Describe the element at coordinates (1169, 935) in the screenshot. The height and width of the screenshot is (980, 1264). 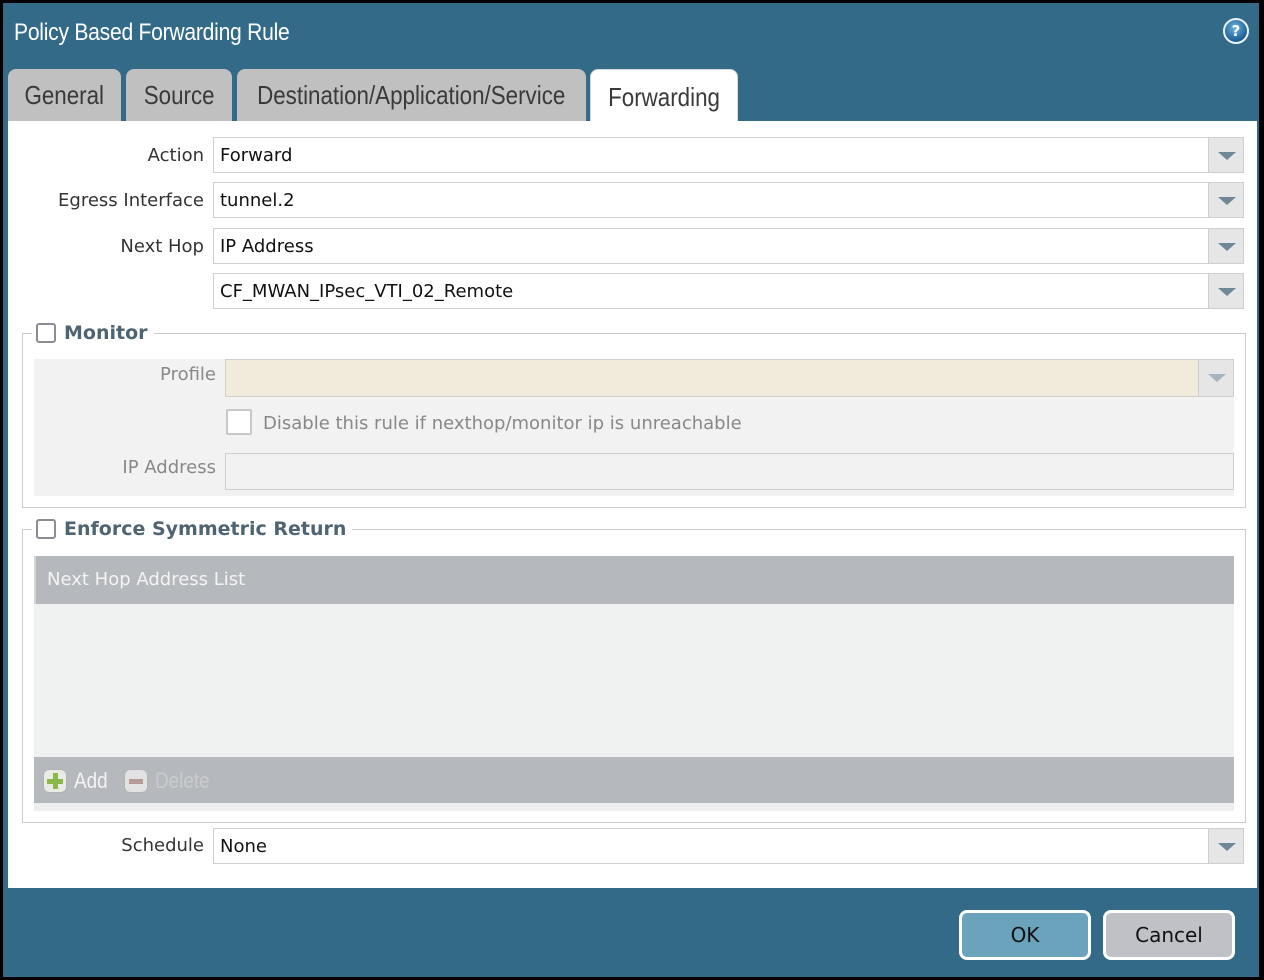
I see `cancel-button: Cancel` at that location.